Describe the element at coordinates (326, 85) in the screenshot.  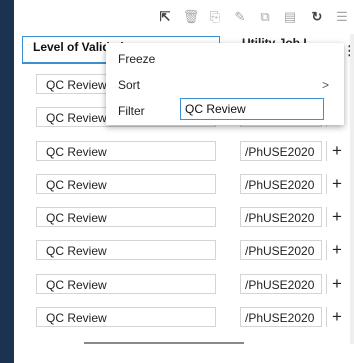
I see `chevron-right-icon: >` at that location.